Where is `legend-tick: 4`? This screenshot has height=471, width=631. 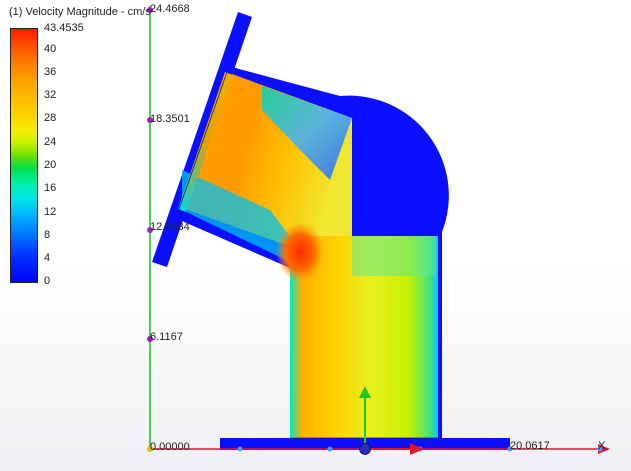
legend-tick: 4 is located at coordinates (47, 258).